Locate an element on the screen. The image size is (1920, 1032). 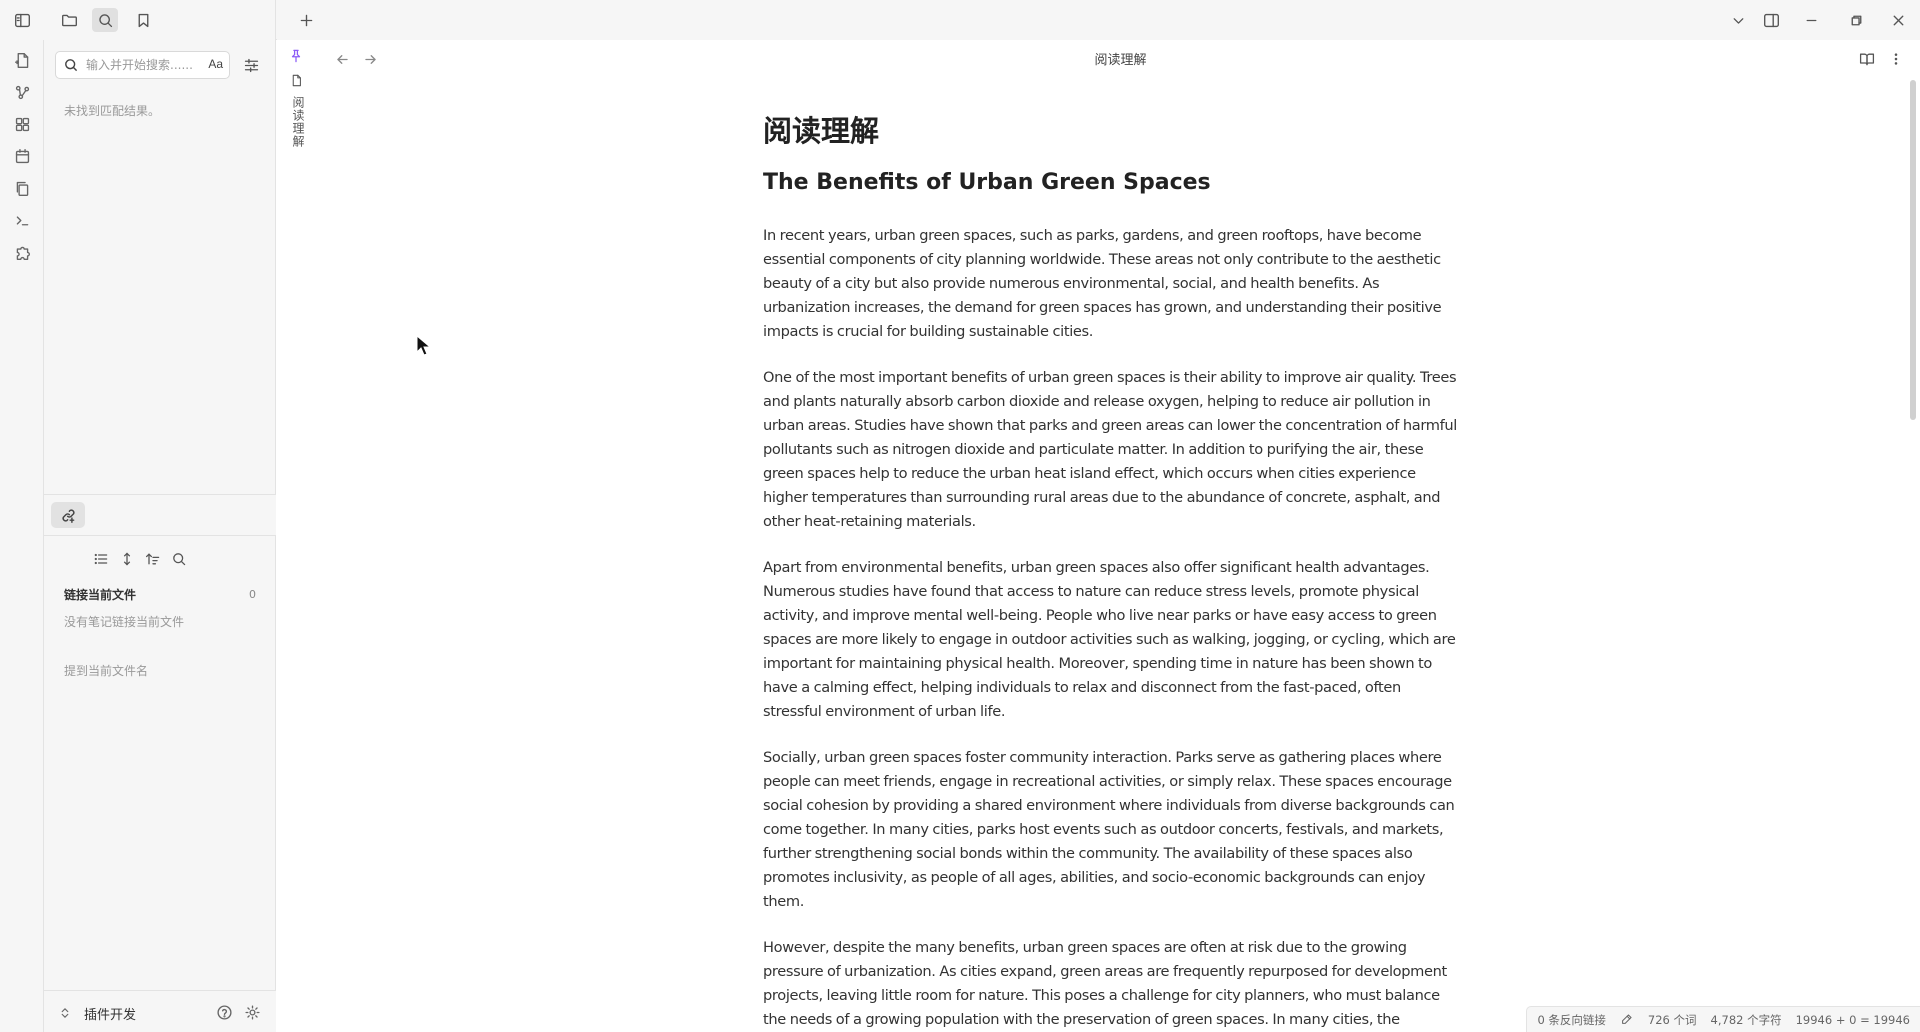
settings-gear-icon is located at coordinates (252, 1012).